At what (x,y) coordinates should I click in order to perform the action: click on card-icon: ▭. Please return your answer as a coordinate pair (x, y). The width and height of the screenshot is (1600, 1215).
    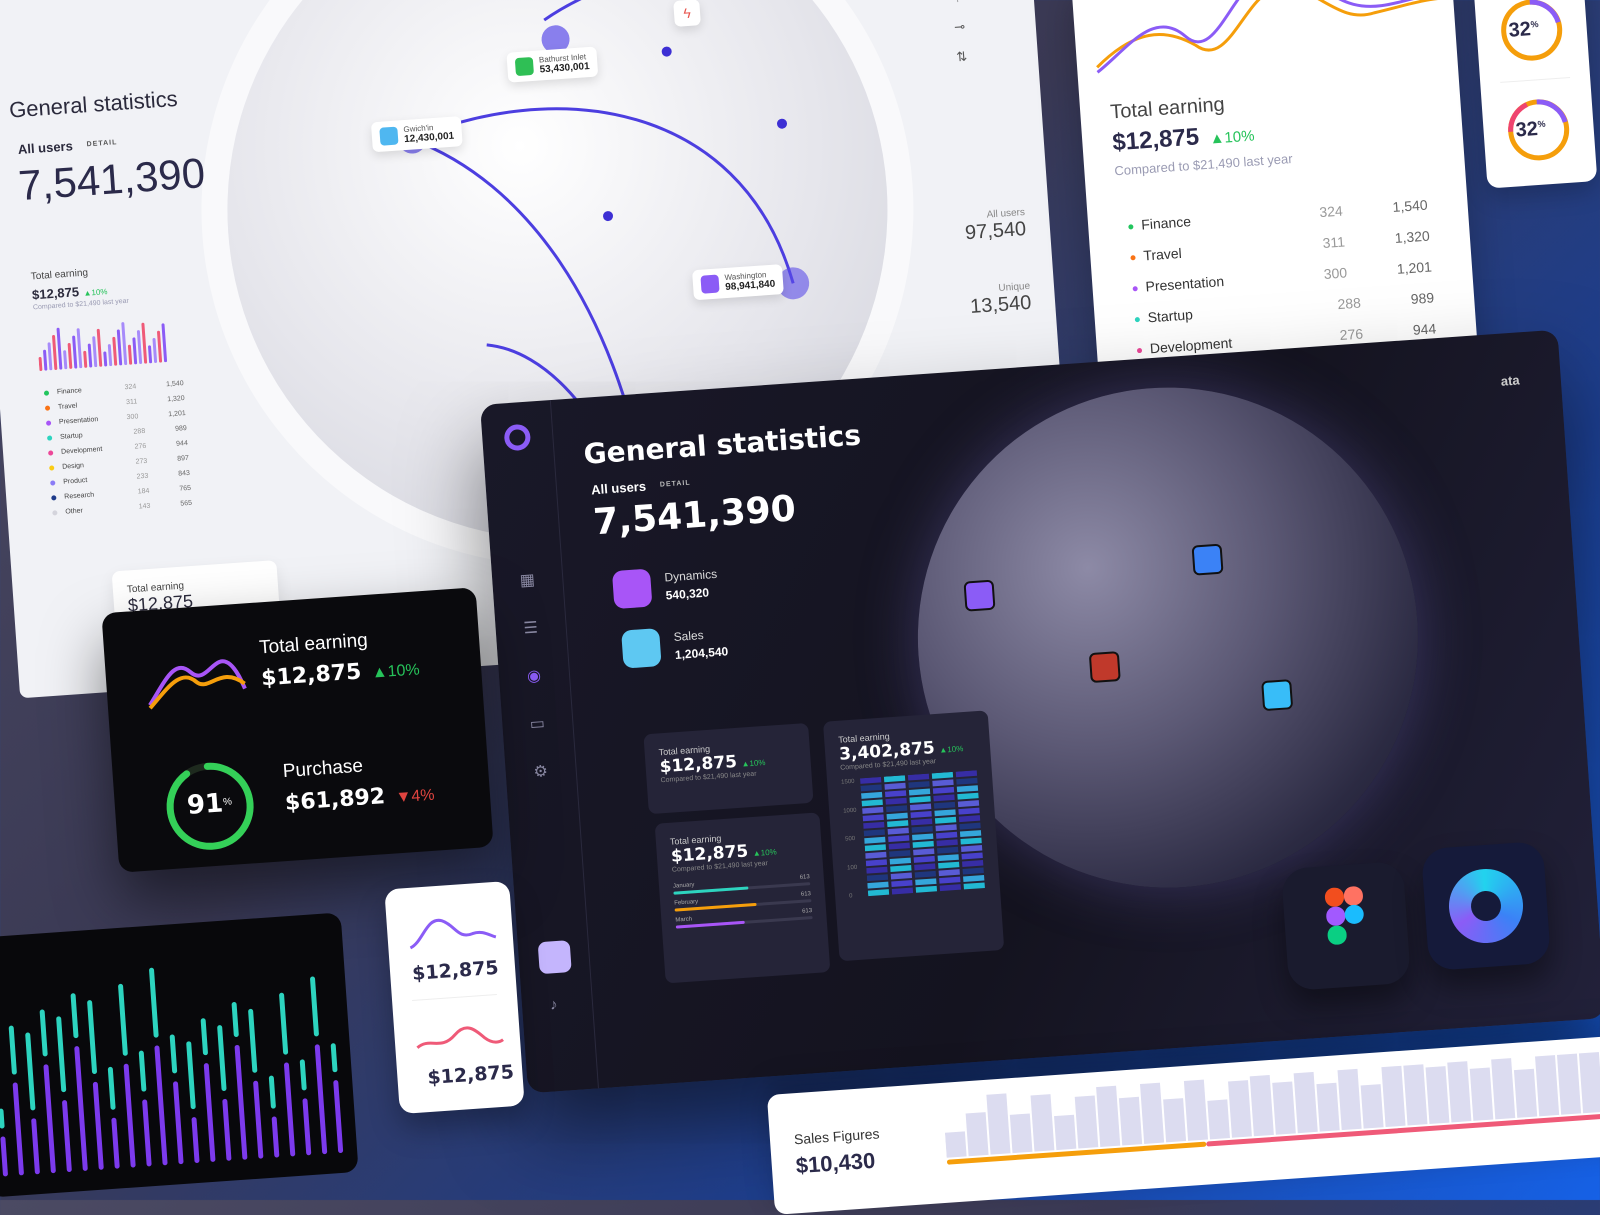
    Looking at the image, I should click on (537, 723).